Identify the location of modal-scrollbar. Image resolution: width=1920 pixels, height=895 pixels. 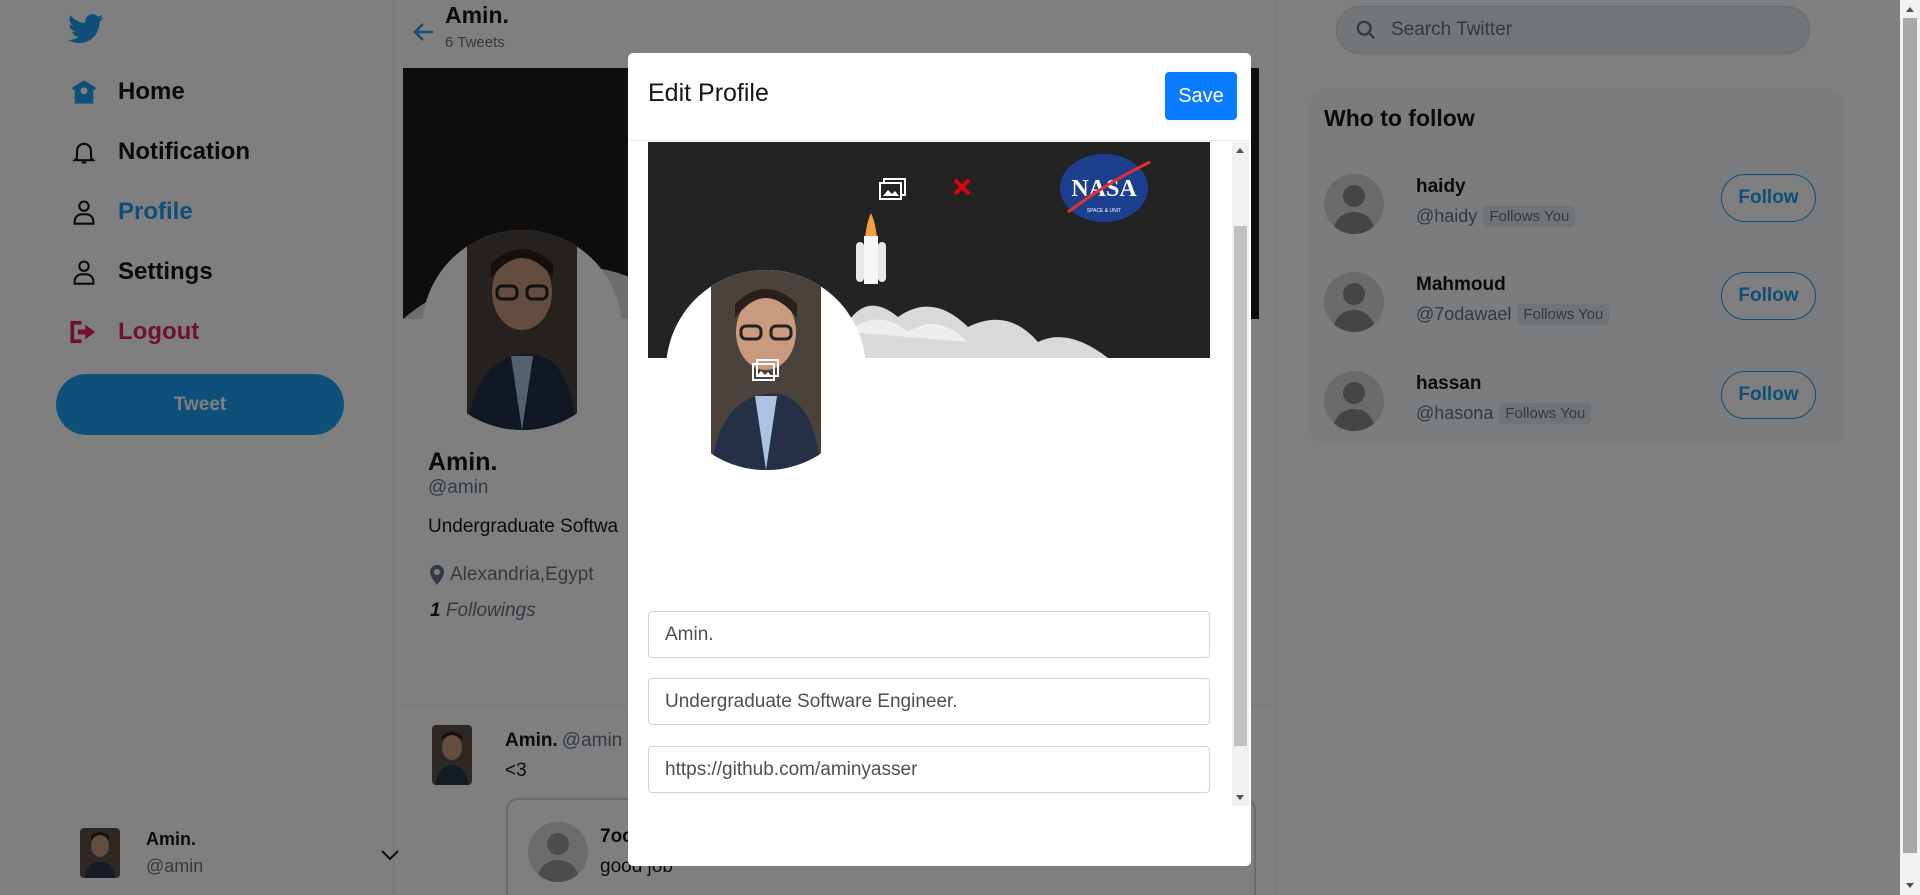
(1240, 474).